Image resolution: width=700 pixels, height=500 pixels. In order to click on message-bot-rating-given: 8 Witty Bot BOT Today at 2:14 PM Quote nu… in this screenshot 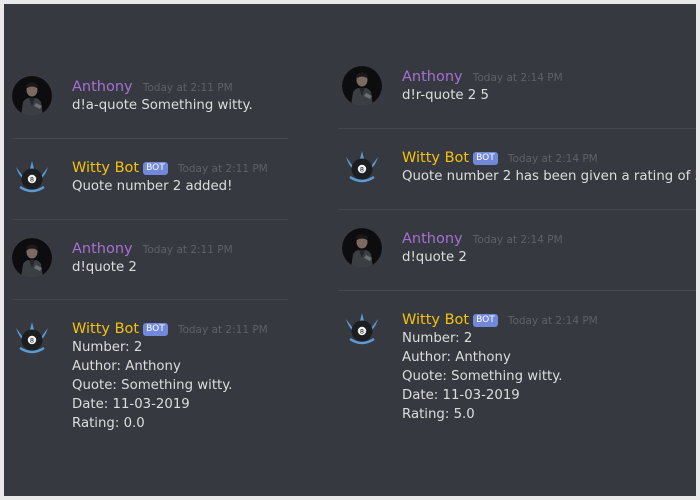, I will do `click(517, 177)`.